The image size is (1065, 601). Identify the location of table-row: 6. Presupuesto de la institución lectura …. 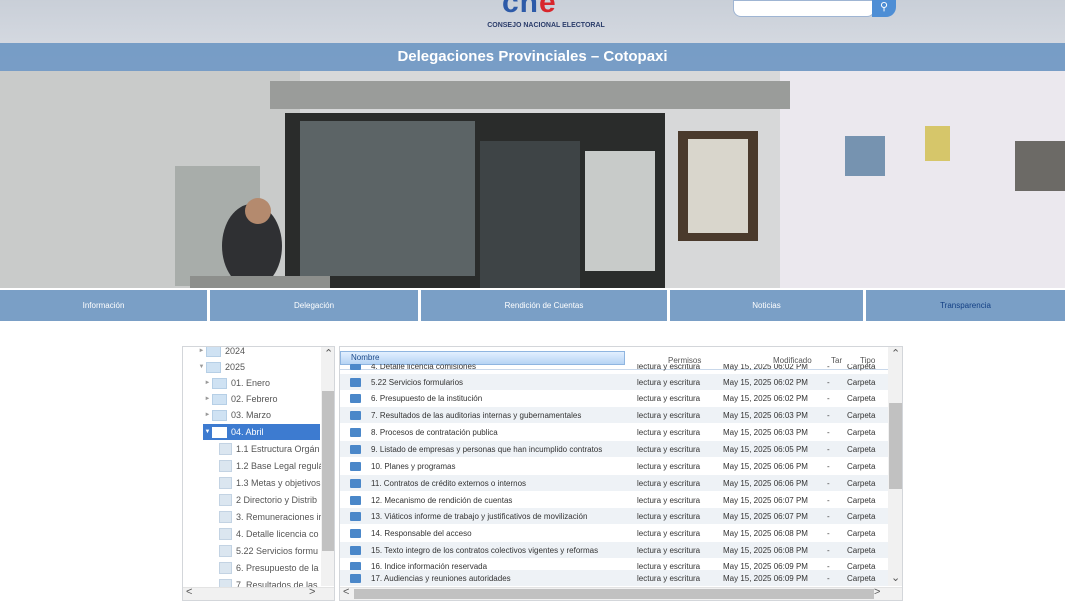
(614, 398).